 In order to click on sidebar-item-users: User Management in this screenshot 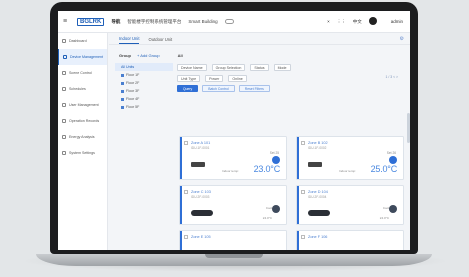, I will do `click(82, 105)`.